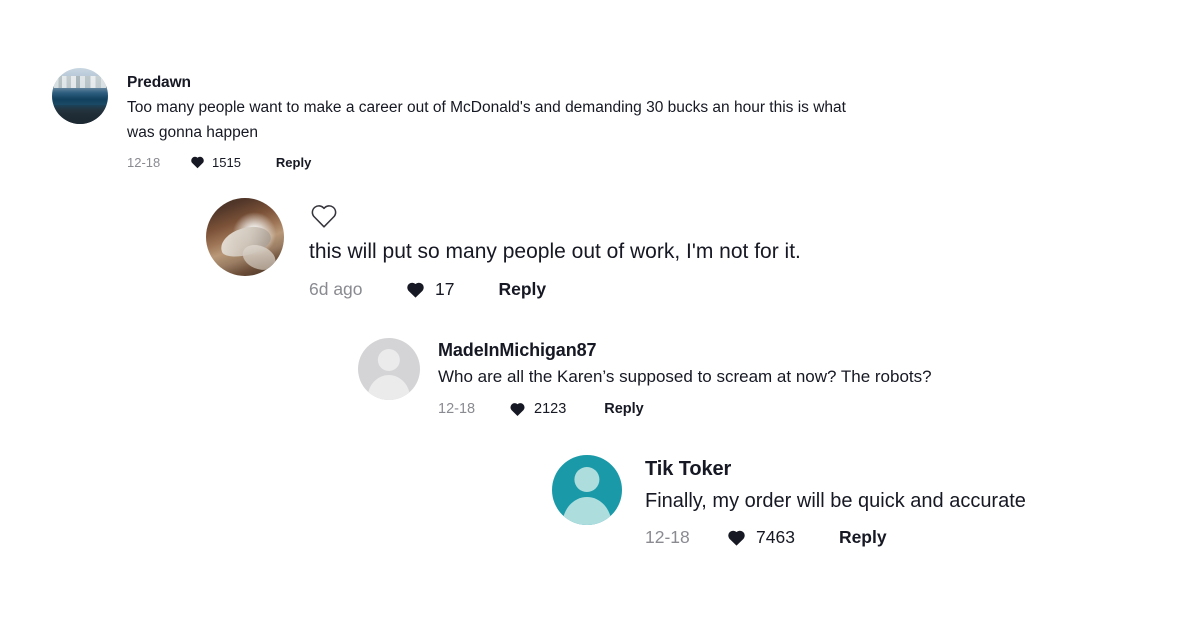 Image resolution: width=1200 pixels, height=628 pixels. I want to click on like-button: 1515, so click(215, 162).